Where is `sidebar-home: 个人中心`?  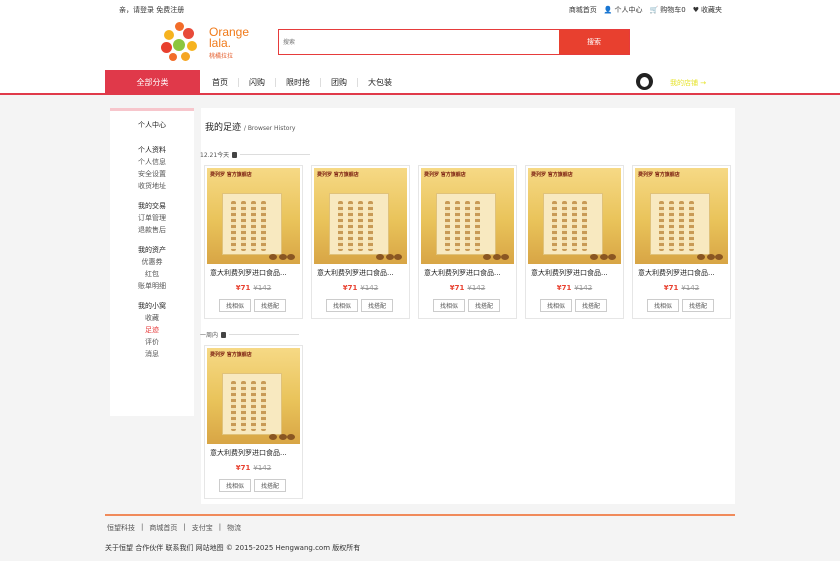
sidebar-home: 个人中心 is located at coordinates (152, 125).